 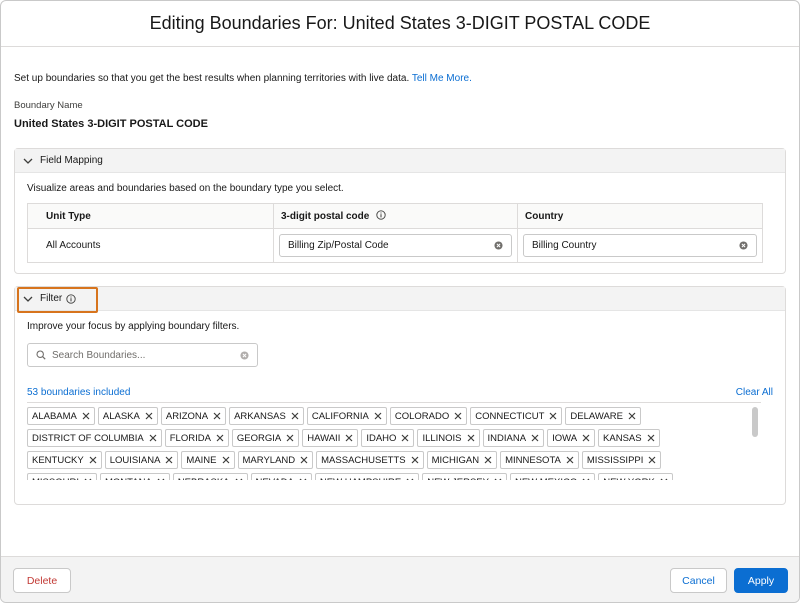 I want to click on scrollbar-thumb, so click(x=755, y=422).